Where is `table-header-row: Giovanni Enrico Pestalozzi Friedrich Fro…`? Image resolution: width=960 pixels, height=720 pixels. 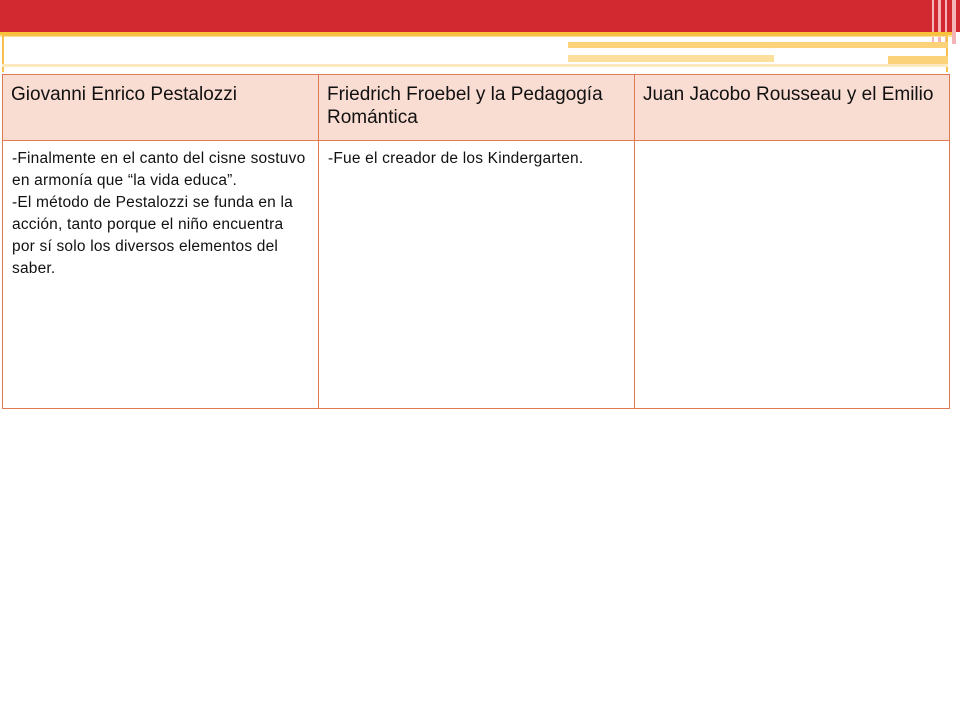
table-header-row: Giovanni Enrico Pestalozzi Friedrich Fro… is located at coordinates (476, 107).